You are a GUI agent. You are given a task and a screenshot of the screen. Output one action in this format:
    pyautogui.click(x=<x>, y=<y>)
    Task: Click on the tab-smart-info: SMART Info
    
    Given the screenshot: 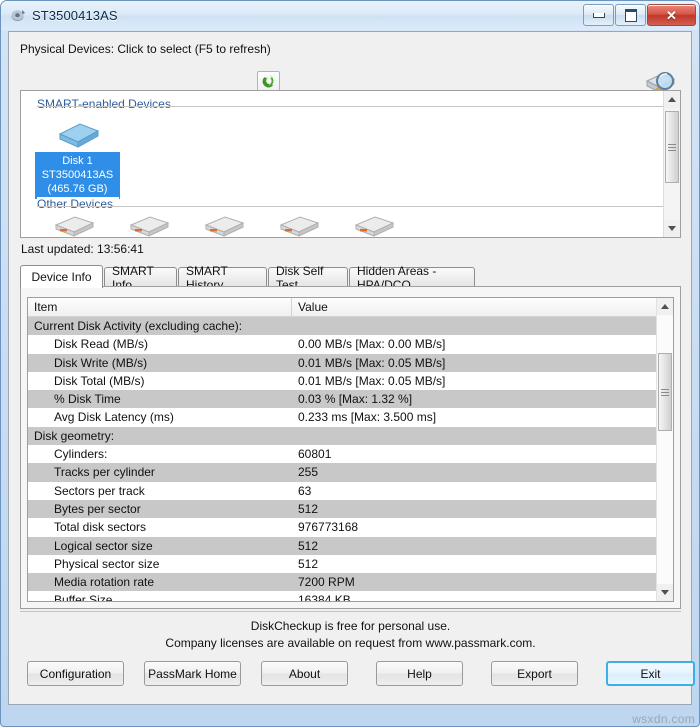 What is the action you would take?
    pyautogui.click(x=140, y=278)
    